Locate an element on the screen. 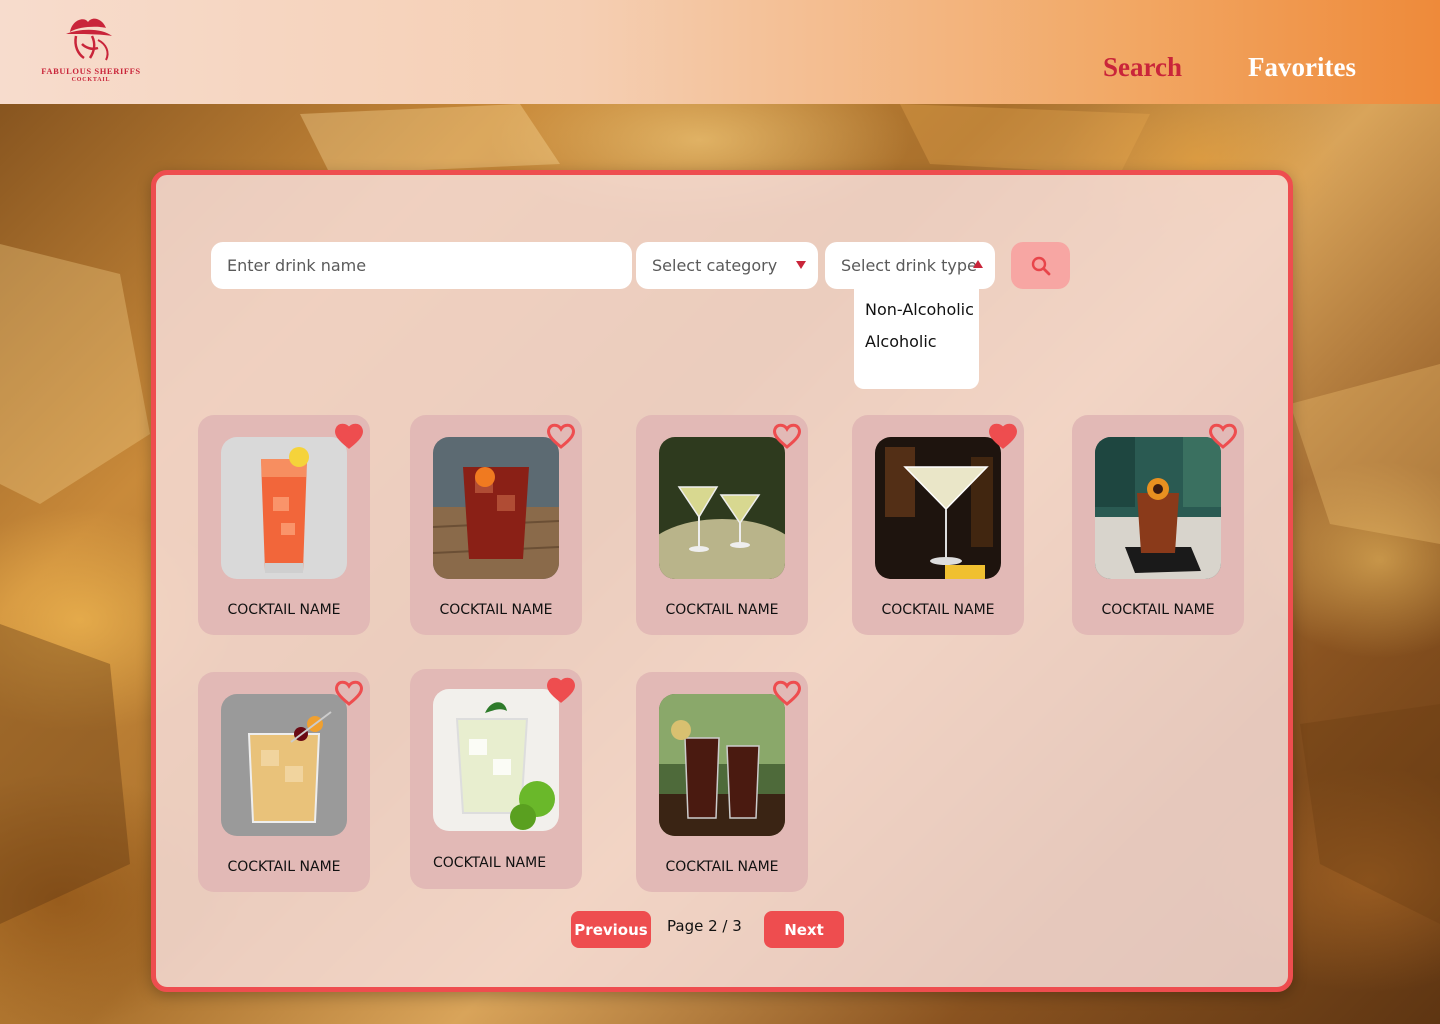  dropdown-option-non-alcoholic: Non-Alcoholic is located at coordinates (919, 309).